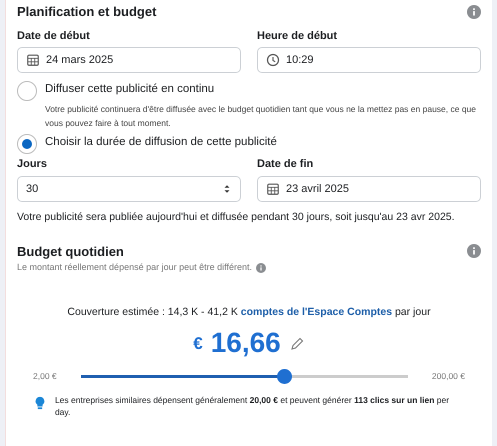 This screenshot has width=497, height=446. What do you see at coordinates (245, 344) in the screenshot?
I see `budget-amount: 16,66` at bounding box center [245, 344].